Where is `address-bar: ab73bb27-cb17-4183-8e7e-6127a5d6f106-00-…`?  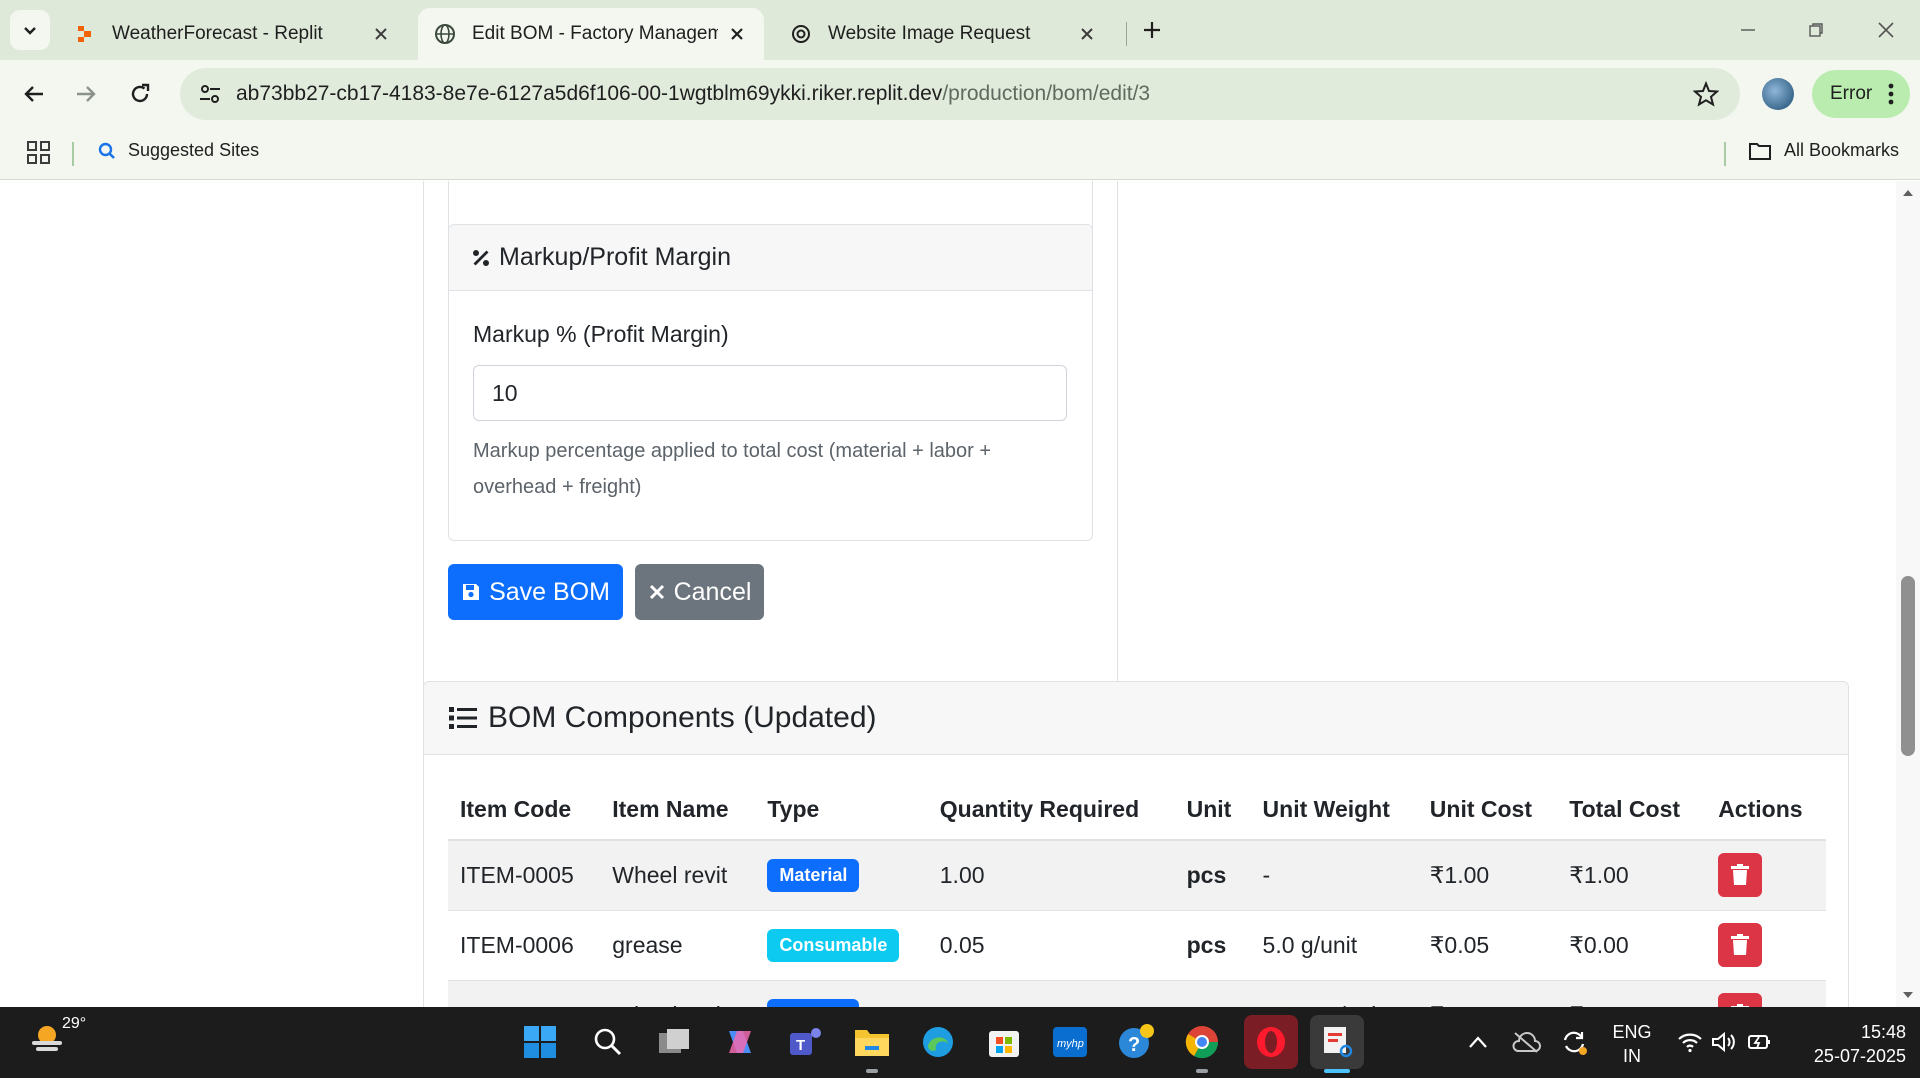
address-bar: ab73bb27-cb17-4183-8e7e-6127a5d6f106-00-… is located at coordinates (960, 94).